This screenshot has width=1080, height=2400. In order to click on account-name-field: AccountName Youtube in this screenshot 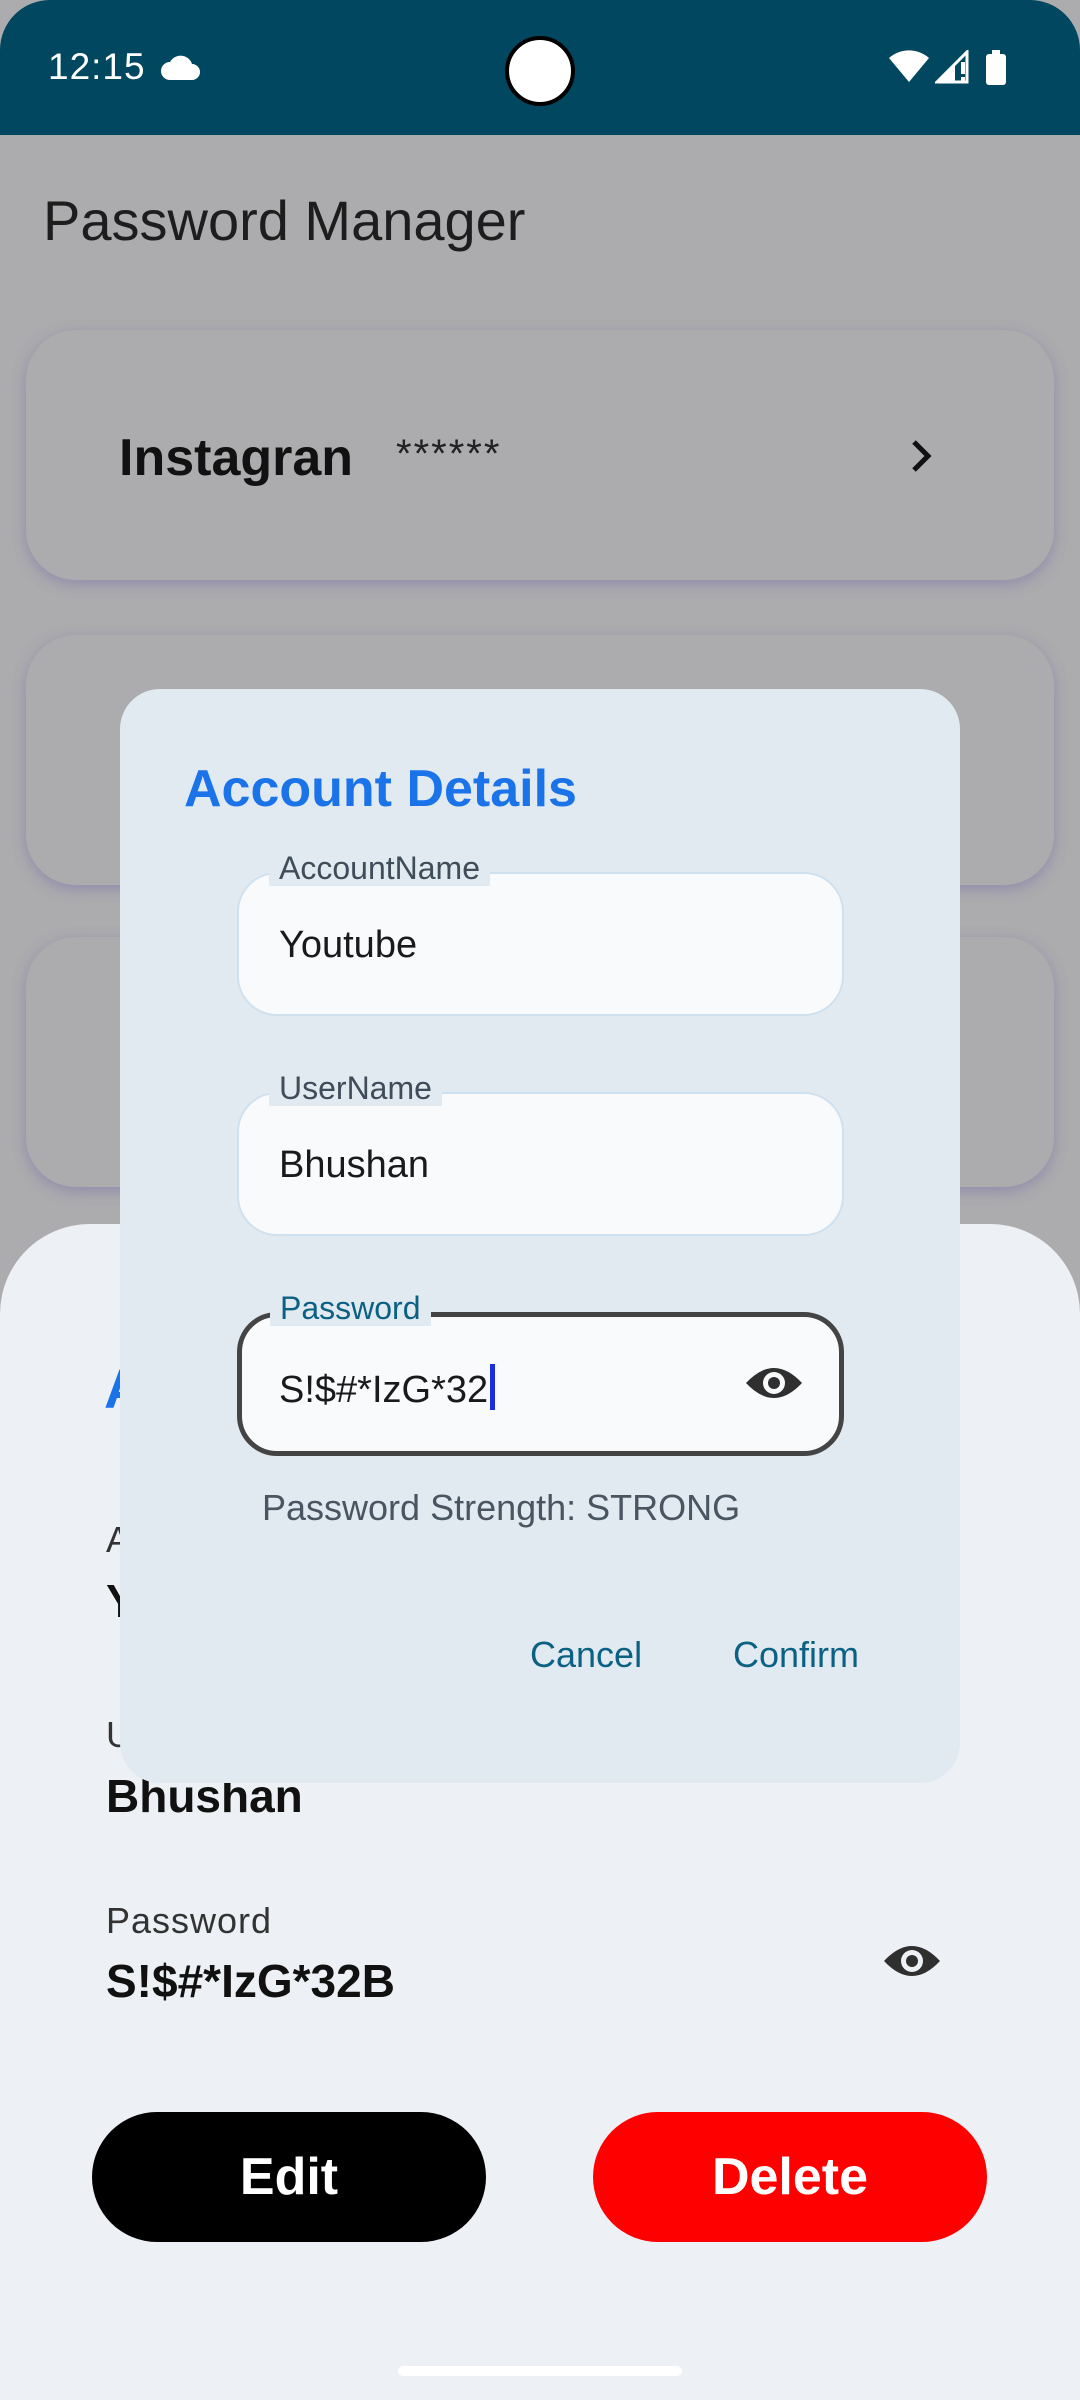, I will do `click(540, 933)`.